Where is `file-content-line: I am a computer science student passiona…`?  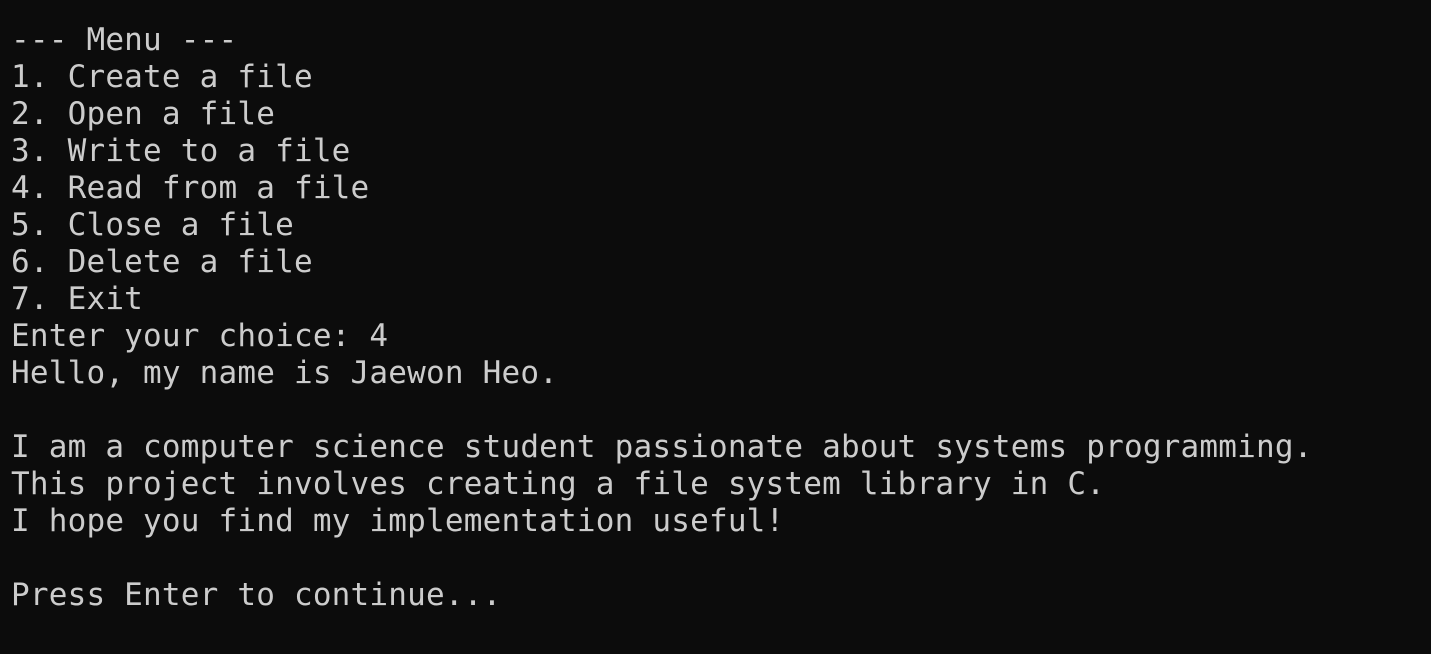 file-content-line: I am a computer science student passiona… is located at coordinates (662, 447).